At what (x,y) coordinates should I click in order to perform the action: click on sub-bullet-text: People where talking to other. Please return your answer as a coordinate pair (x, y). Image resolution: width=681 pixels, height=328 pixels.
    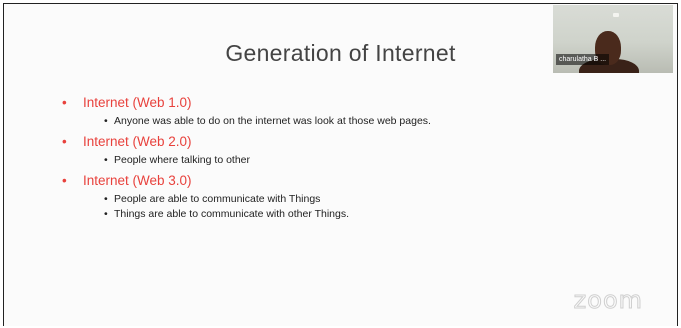
    Looking at the image, I should click on (182, 160).